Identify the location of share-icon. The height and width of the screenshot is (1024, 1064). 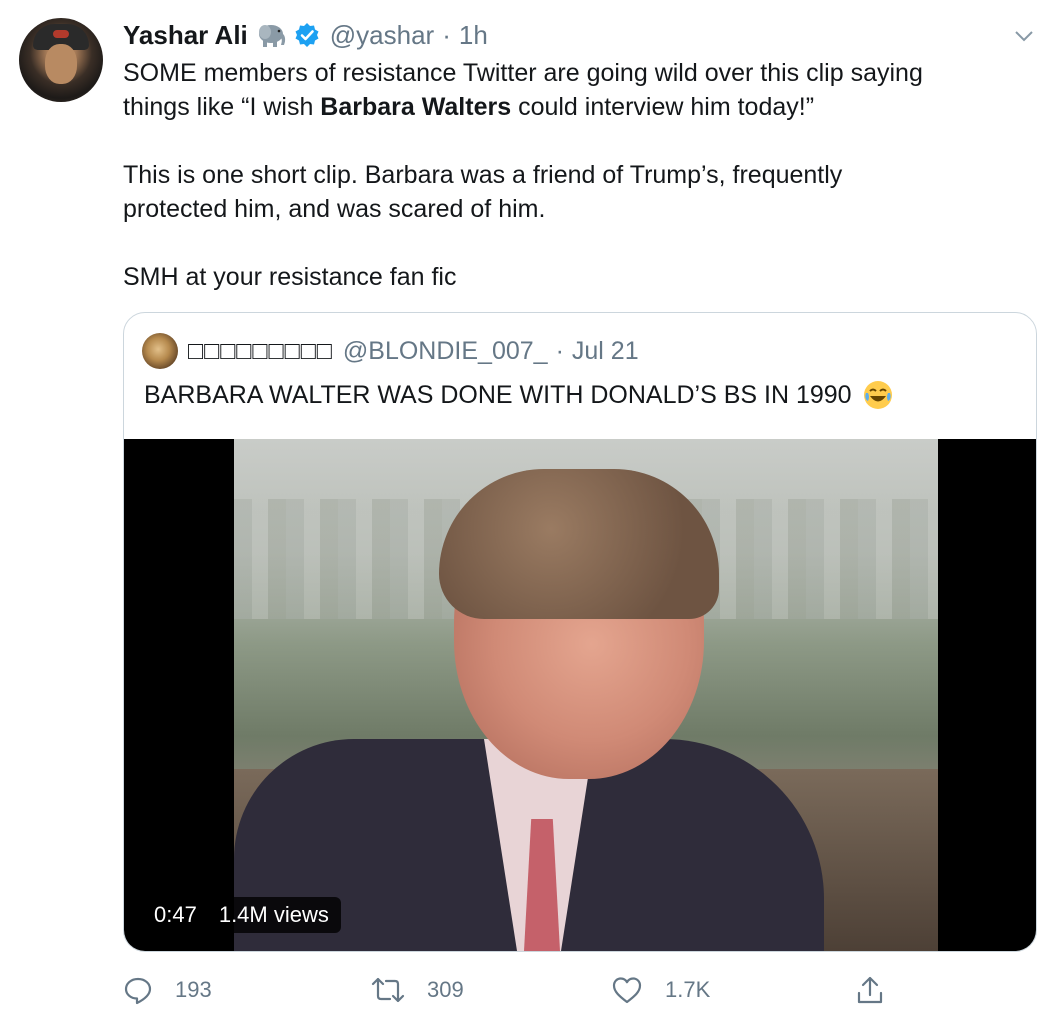
(870, 990).